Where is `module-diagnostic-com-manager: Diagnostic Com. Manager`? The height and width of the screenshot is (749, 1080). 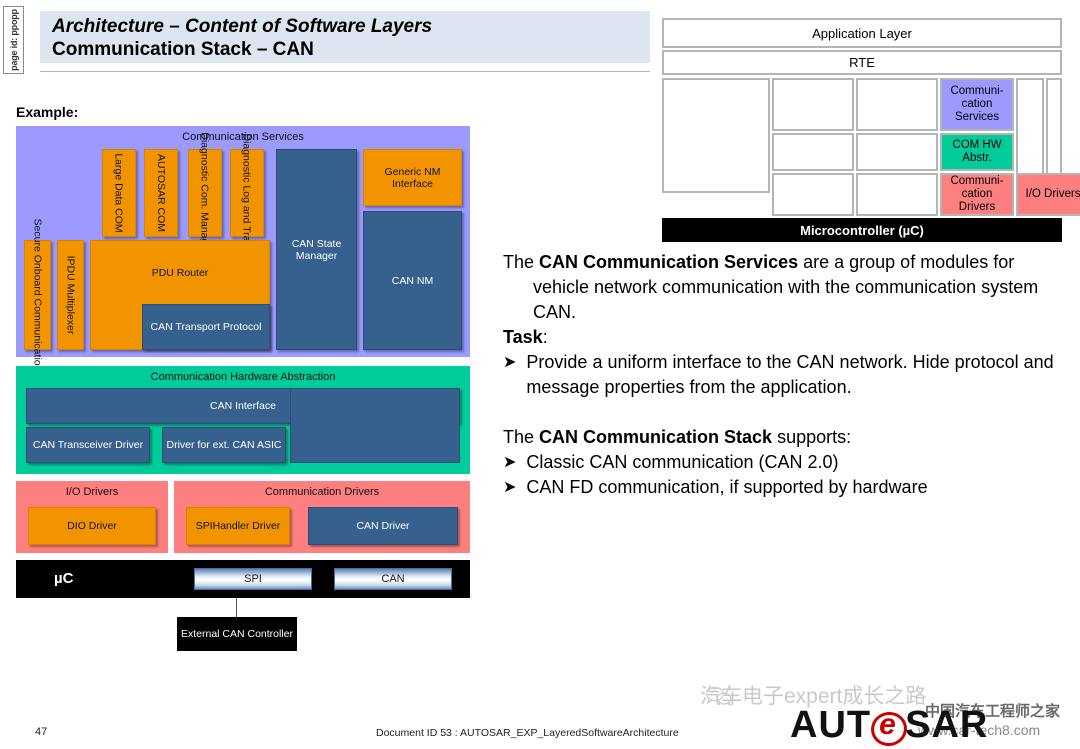
module-diagnostic-com-manager: Diagnostic Com. Manager is located at coordinates (205, 193).